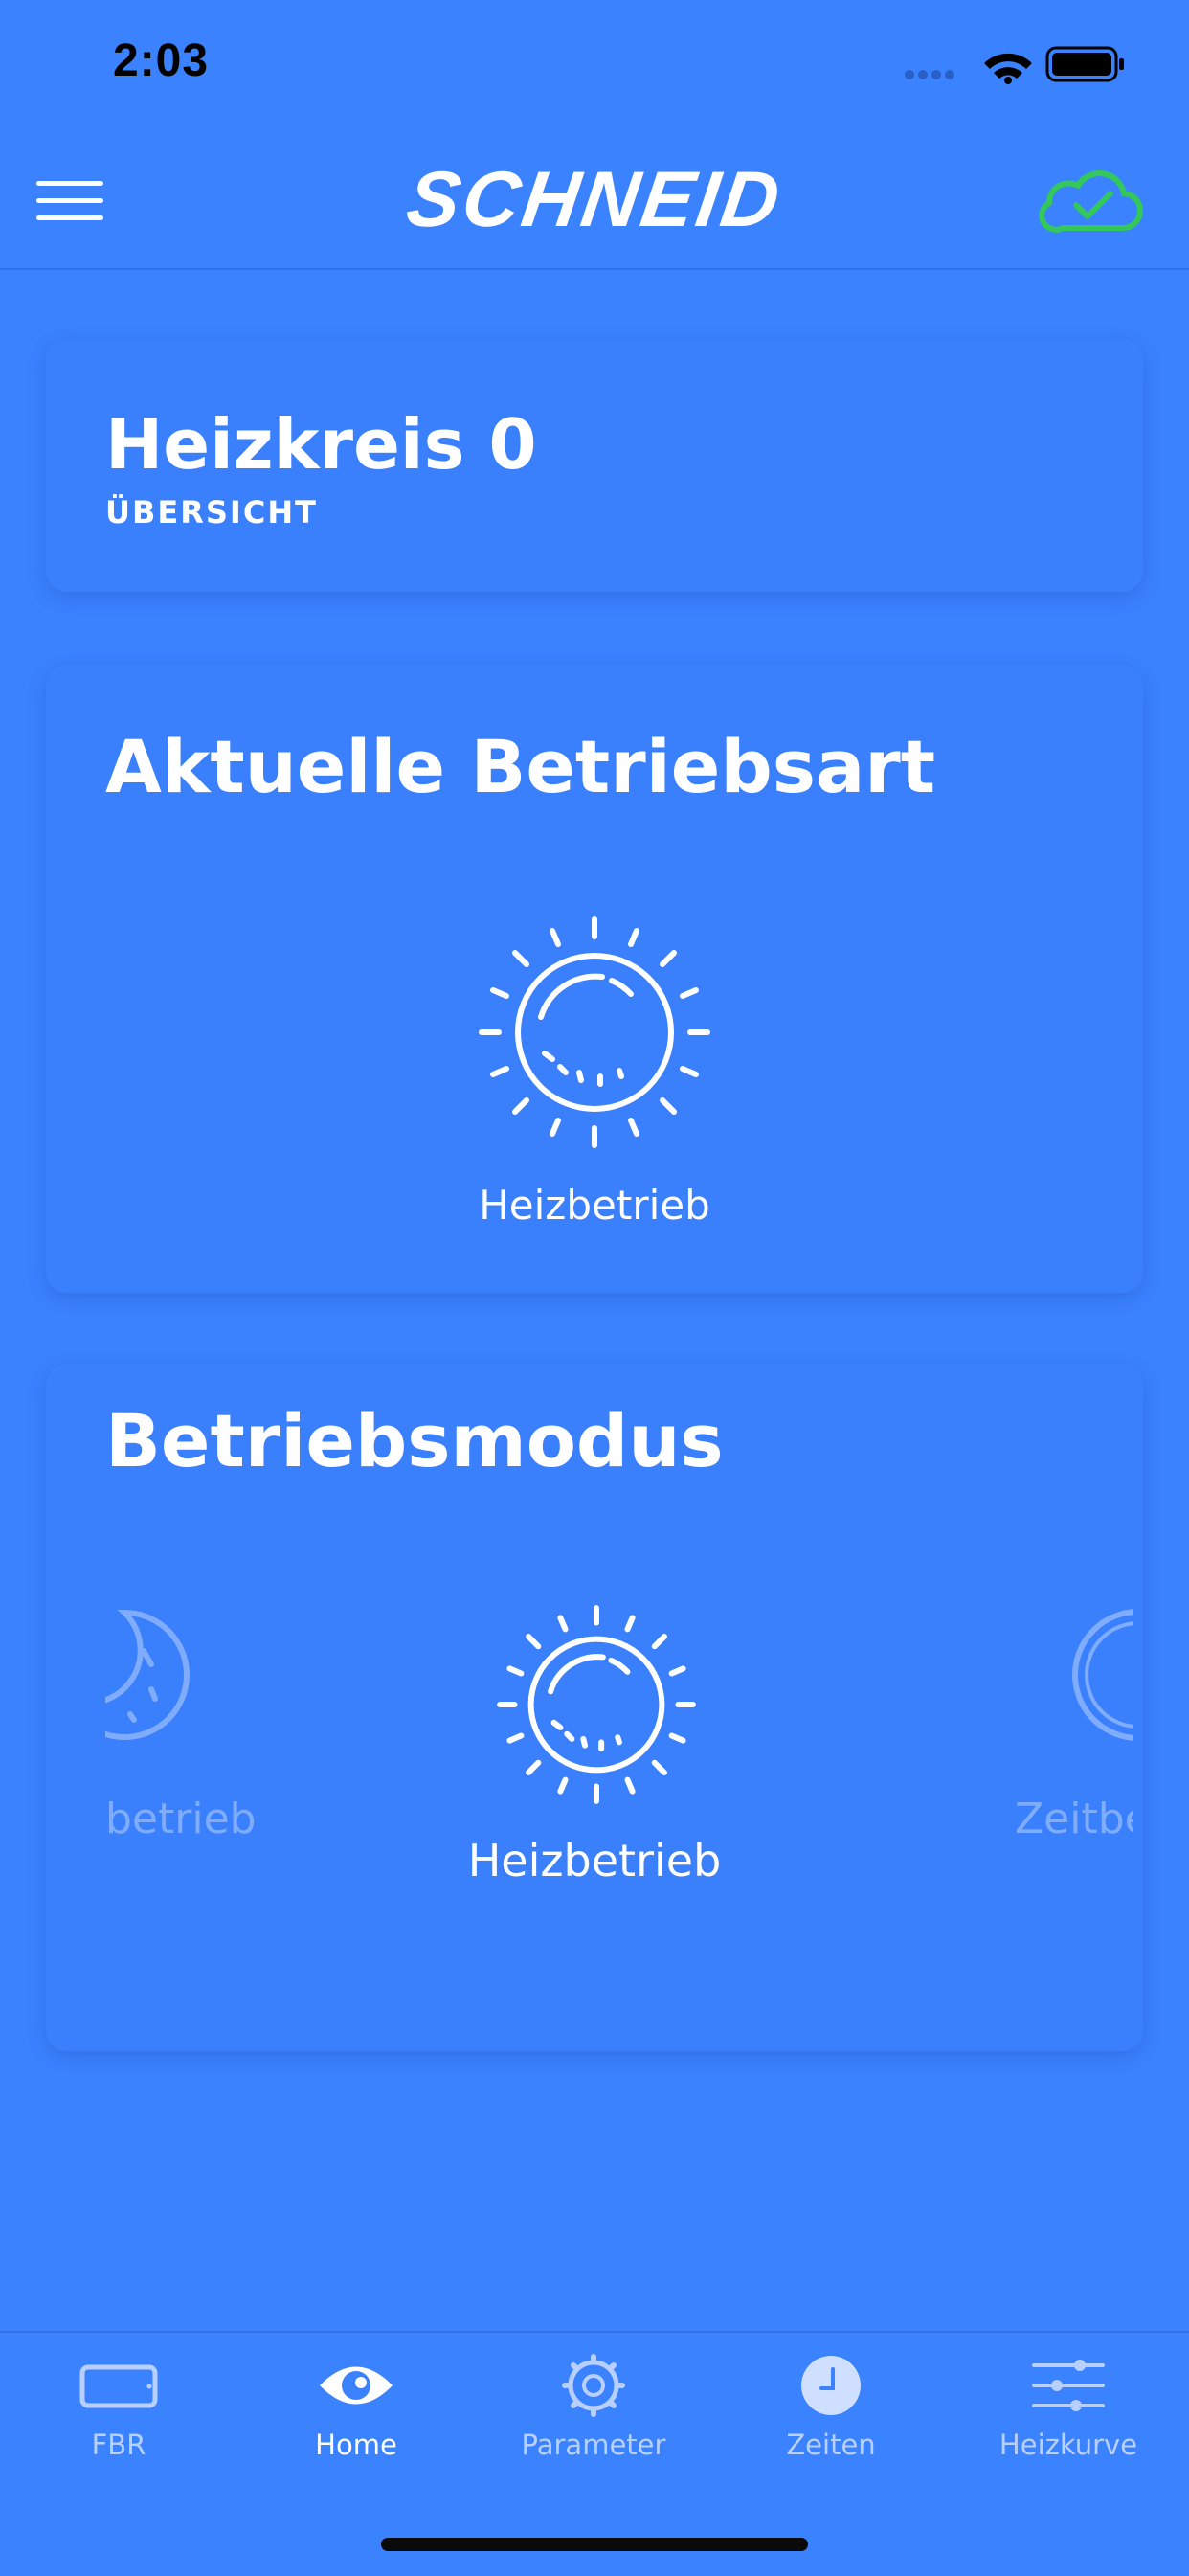 This screenshot has height=2576, width=1189. What do you see at coordinates (1068, 2445) in the screenshot?
I see `tab-heizkurve-label: Heizkurve` at bounding box center [1068, 2445].